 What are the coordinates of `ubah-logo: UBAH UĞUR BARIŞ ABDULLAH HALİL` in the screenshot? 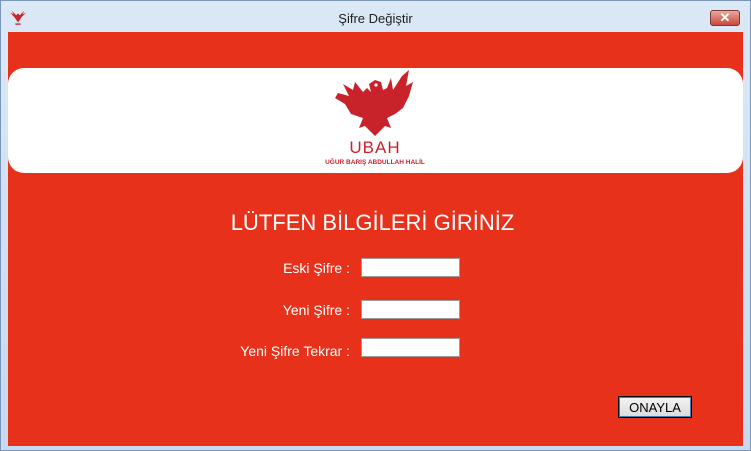 It's located at (375, 120).